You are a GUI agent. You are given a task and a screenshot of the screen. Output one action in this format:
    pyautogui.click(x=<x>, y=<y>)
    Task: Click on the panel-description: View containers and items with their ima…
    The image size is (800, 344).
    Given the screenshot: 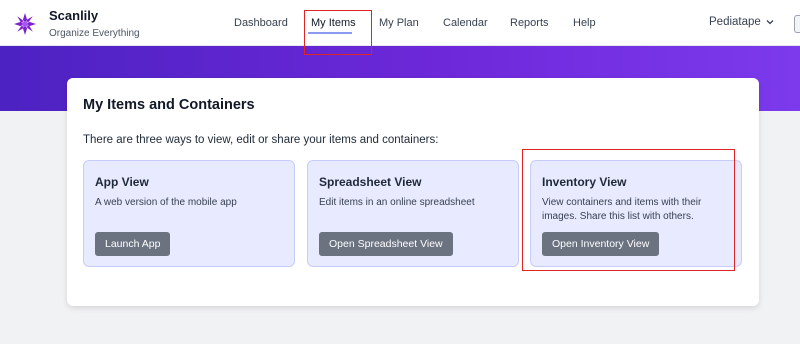 What is the action you would take?
    pyautogui.click(x=622, y=209)
    